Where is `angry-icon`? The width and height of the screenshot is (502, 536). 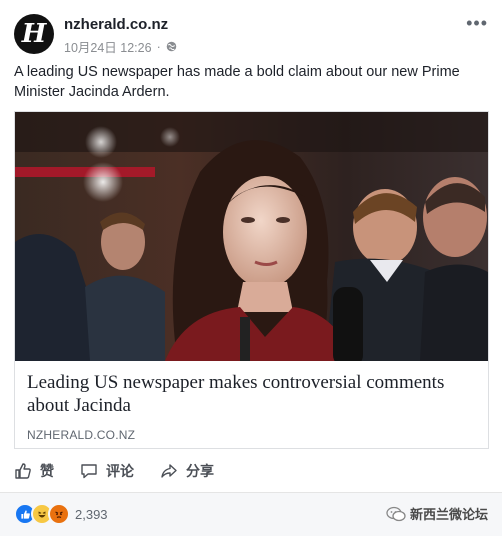
angry-icon is located at coordinates (59, 514).